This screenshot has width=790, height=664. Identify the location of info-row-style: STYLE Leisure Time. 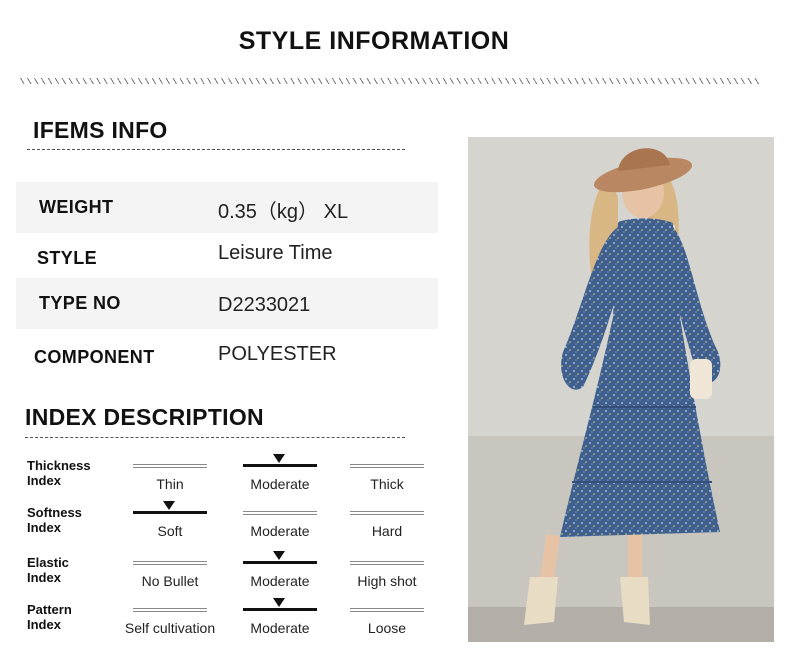
(227, 257).